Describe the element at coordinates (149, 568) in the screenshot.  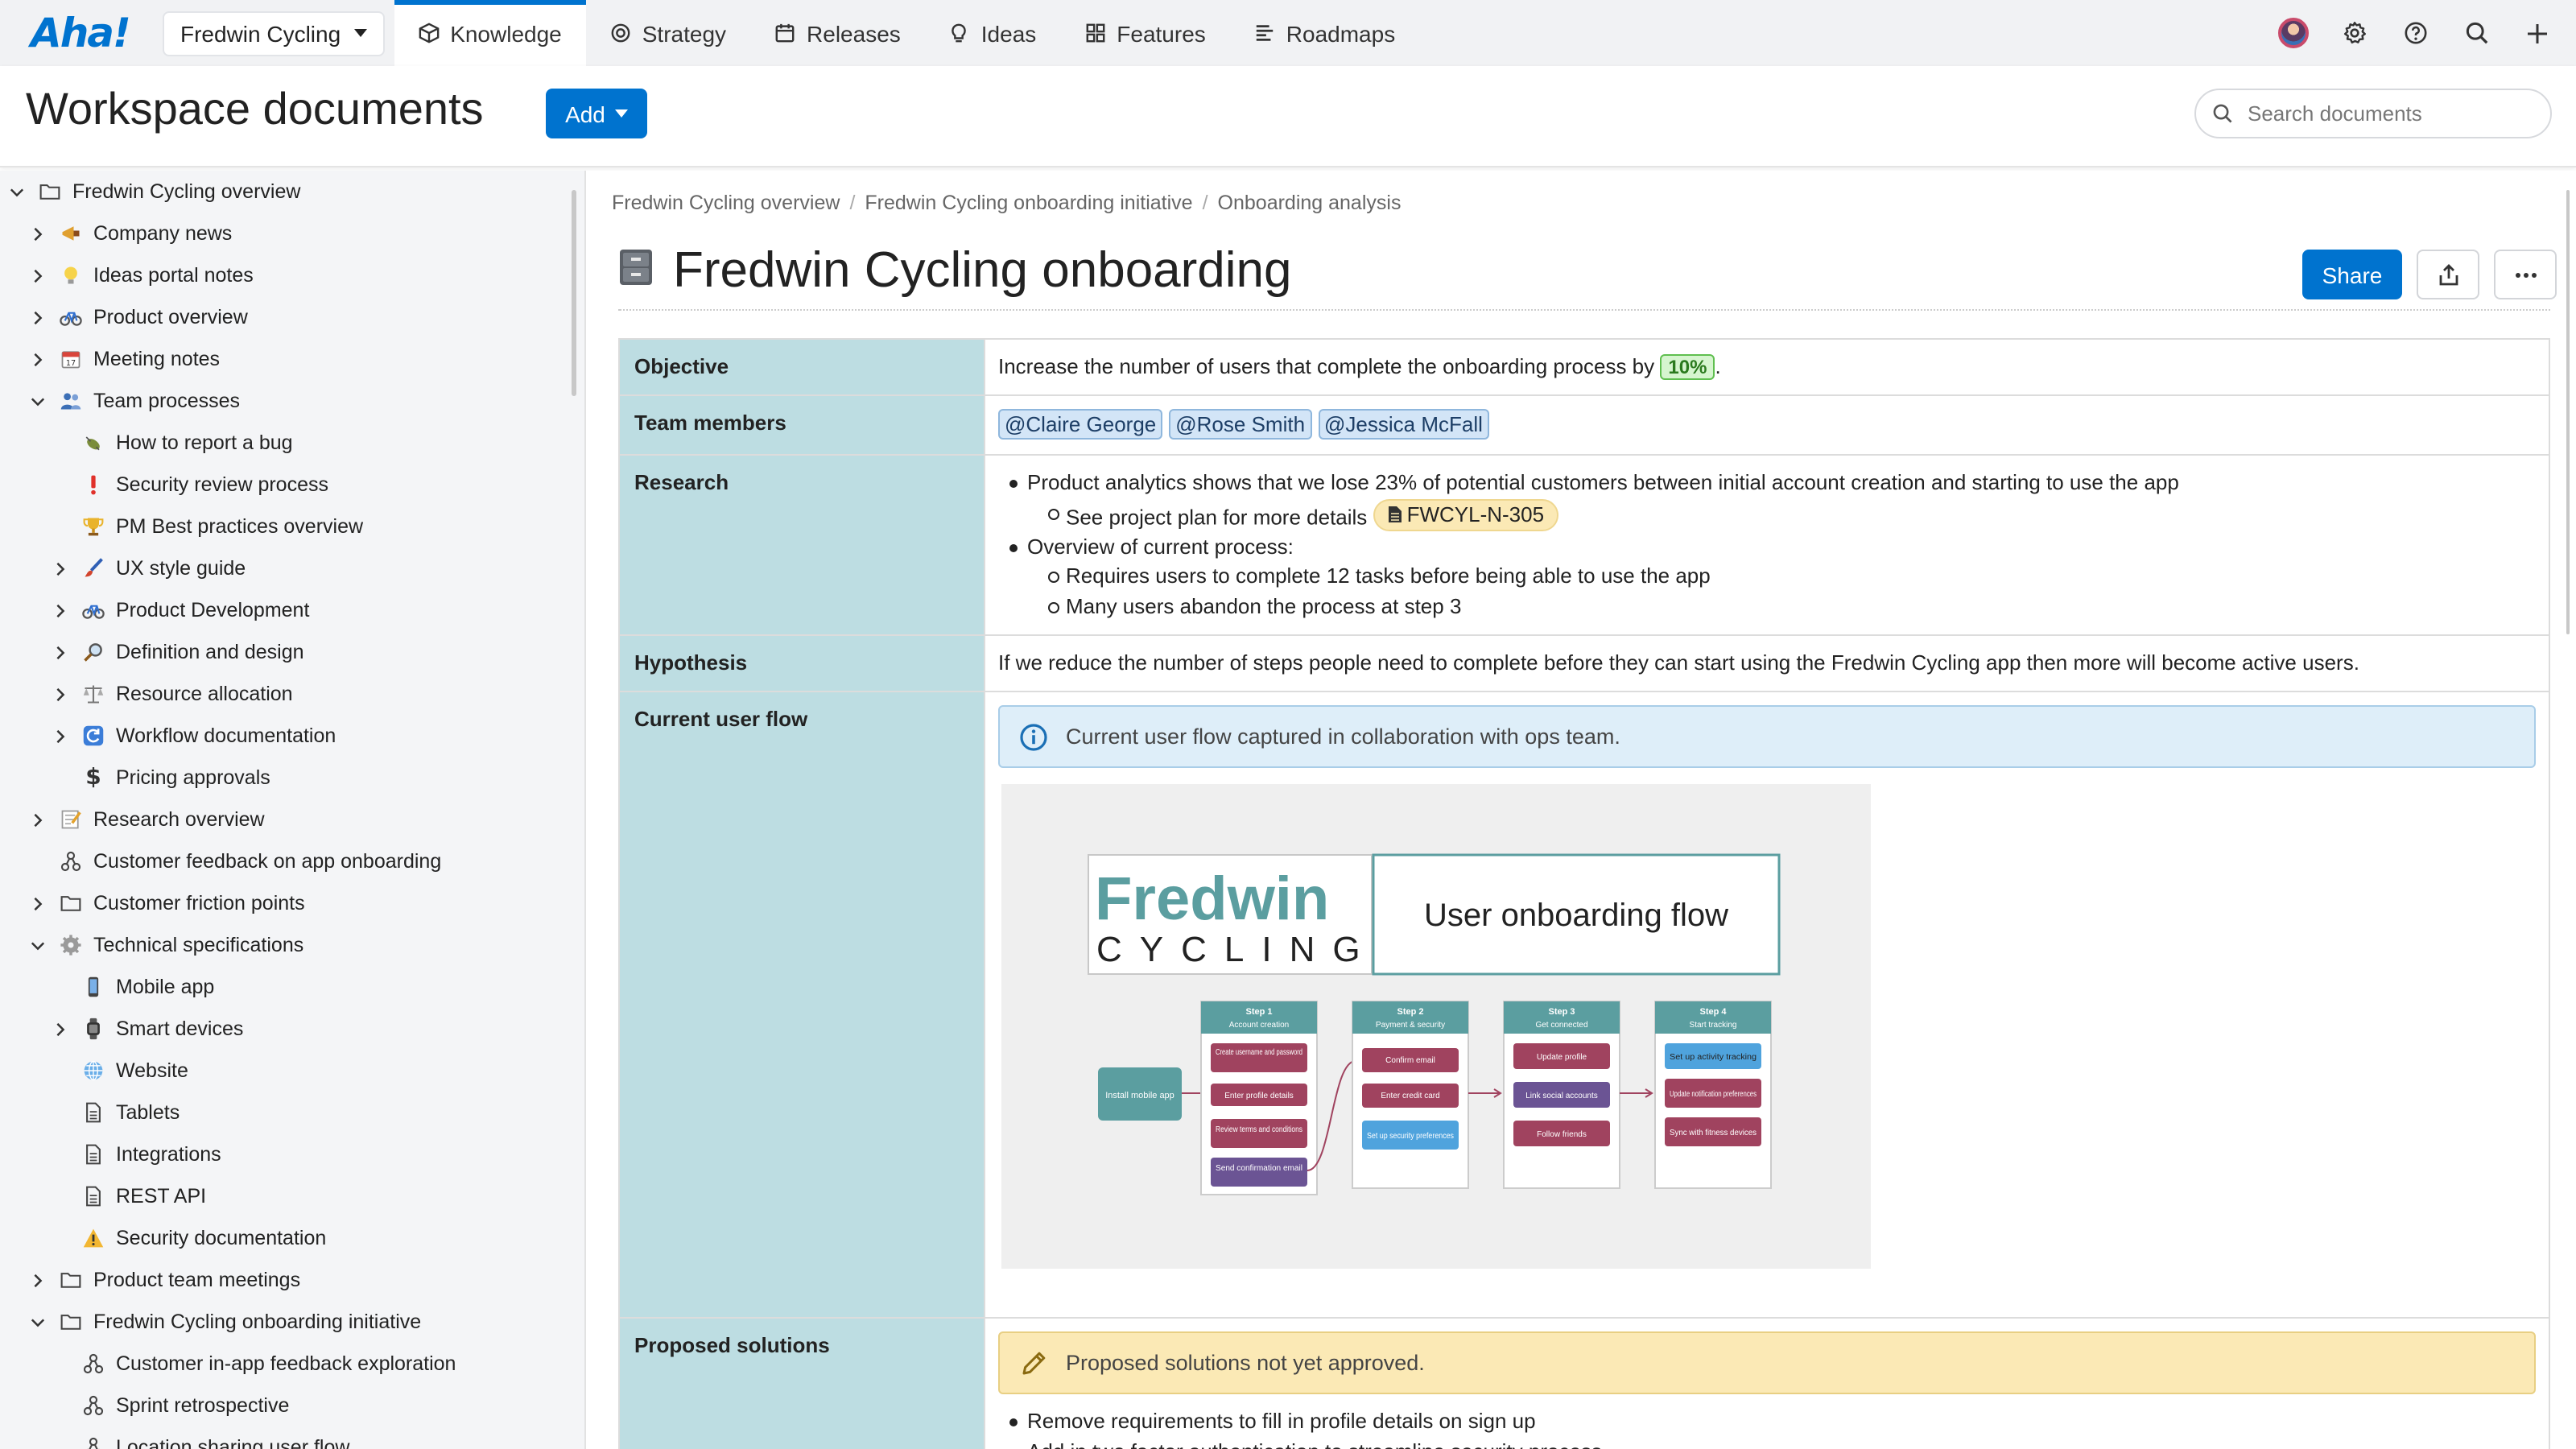
I see `tree-item: UX style guide` at that location.